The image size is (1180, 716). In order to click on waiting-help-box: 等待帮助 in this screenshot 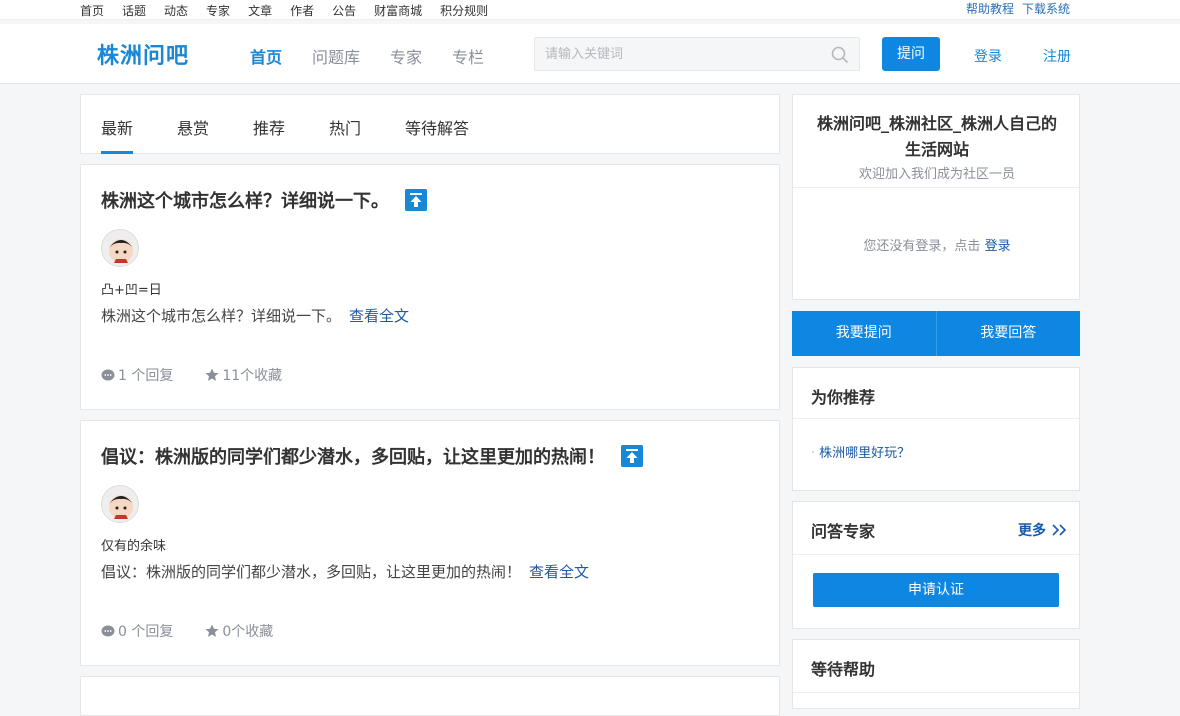, I will do `click(936, 674)`.